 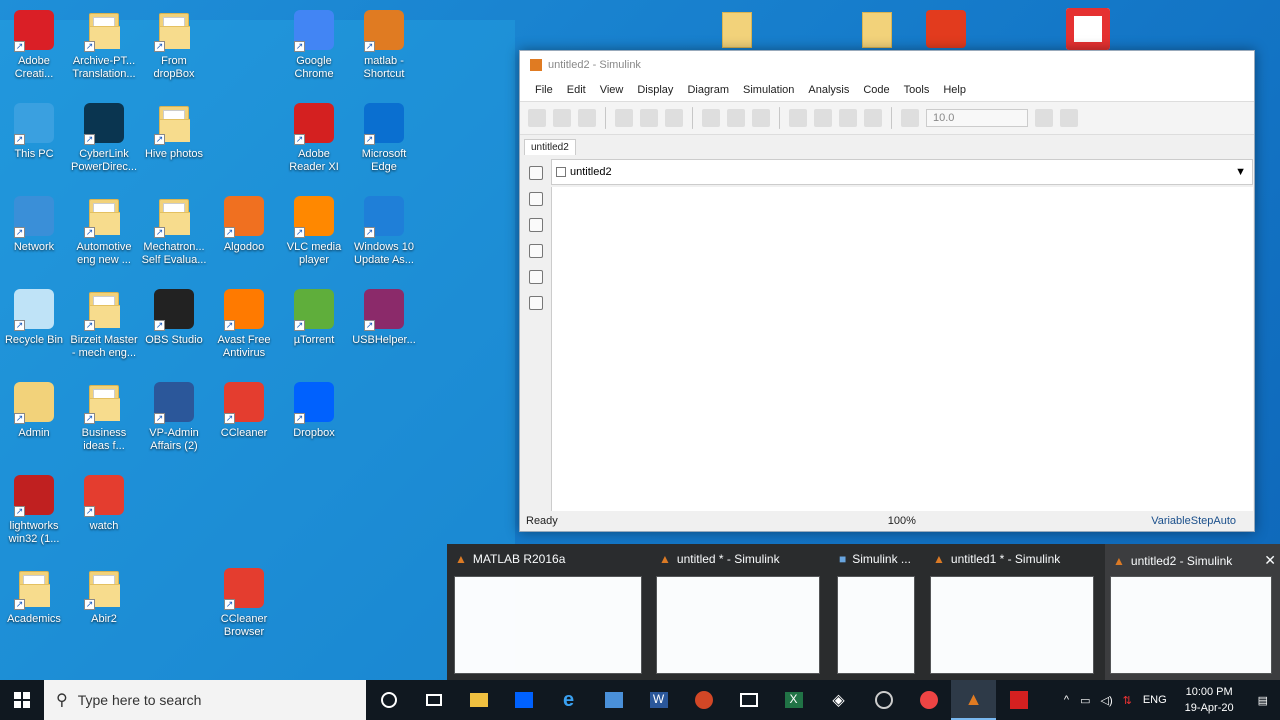 What do you see at coordinates (104, 596) in the screenshot?
I see `desktop-icon: ↗ Abir2` at bounding box center [104, 596].